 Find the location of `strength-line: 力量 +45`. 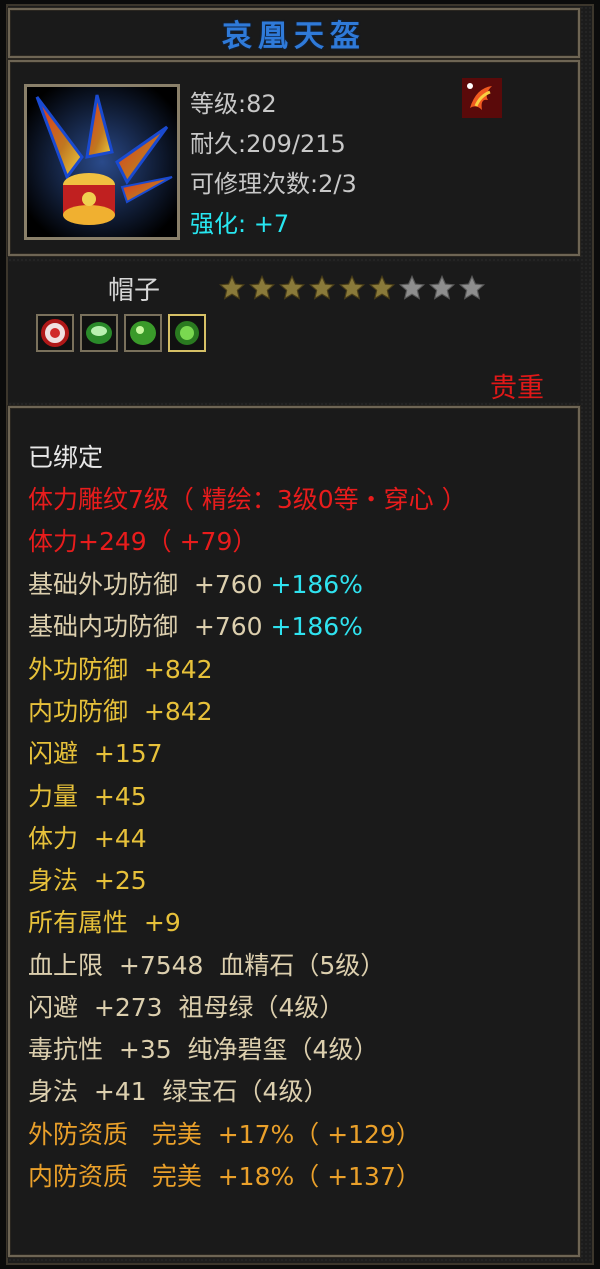

strength-line: 力量 +45 is located at coordinates (87, 796).